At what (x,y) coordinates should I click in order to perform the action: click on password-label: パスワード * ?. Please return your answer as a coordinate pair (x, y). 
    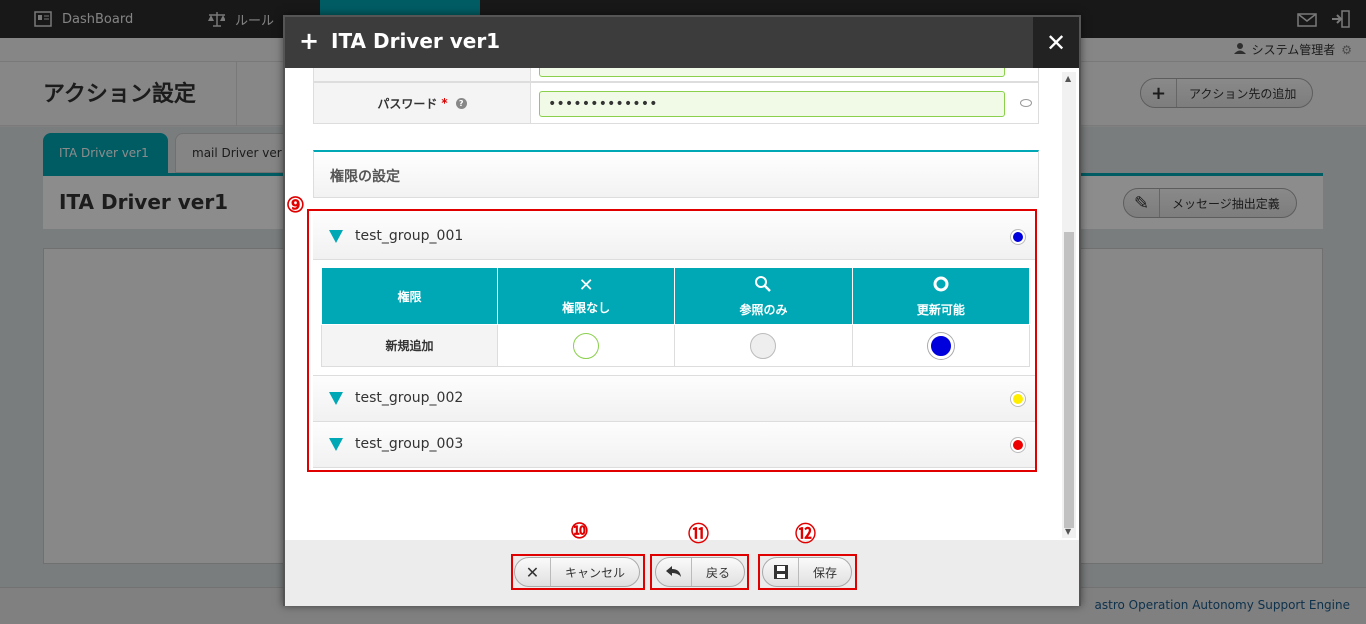
    Looking at the image, I should click on (422, 103).